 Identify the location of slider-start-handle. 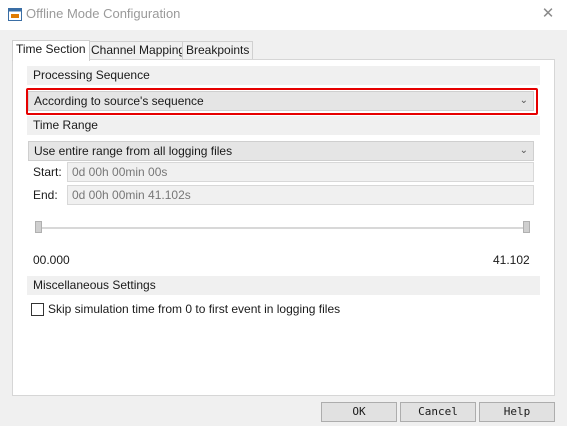
(38, 227).